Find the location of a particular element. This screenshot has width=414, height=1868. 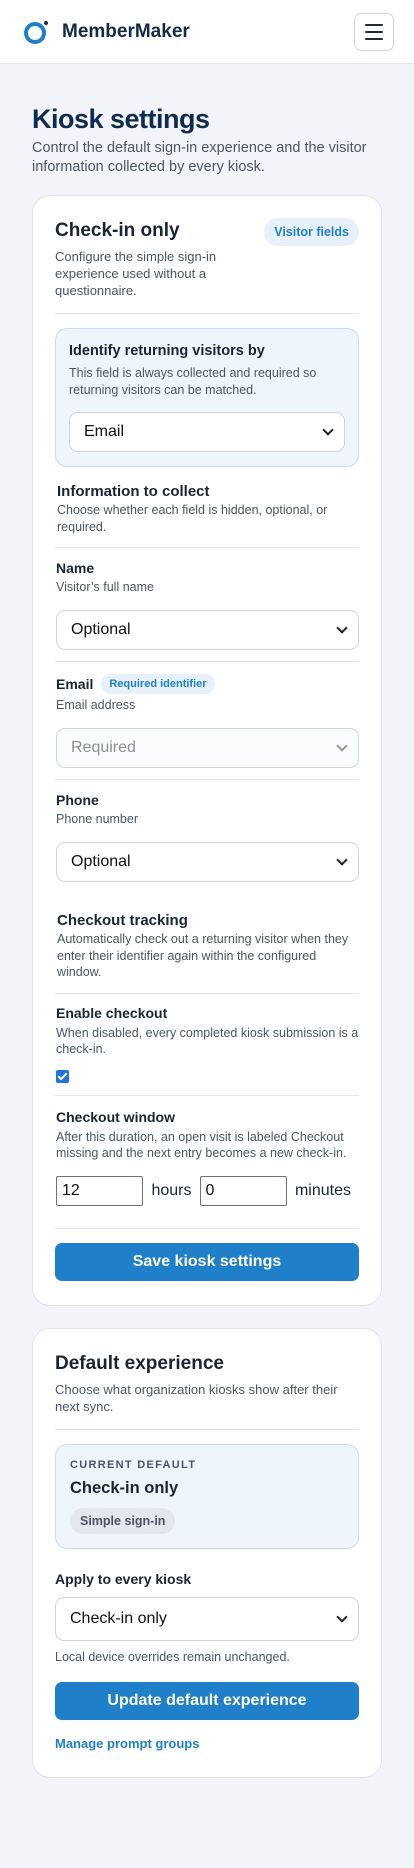

select-value: Required is located at coordinates (103, 747).